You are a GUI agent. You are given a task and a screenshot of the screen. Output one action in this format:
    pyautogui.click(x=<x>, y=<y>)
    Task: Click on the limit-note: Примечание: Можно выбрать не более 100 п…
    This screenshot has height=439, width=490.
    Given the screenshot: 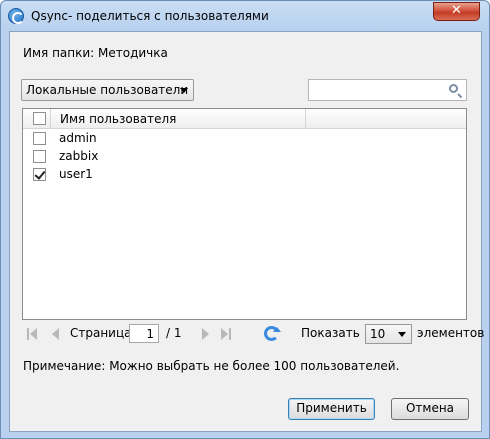 What is the action you would take?
    pyautogui.click(x=211, y=366)
    